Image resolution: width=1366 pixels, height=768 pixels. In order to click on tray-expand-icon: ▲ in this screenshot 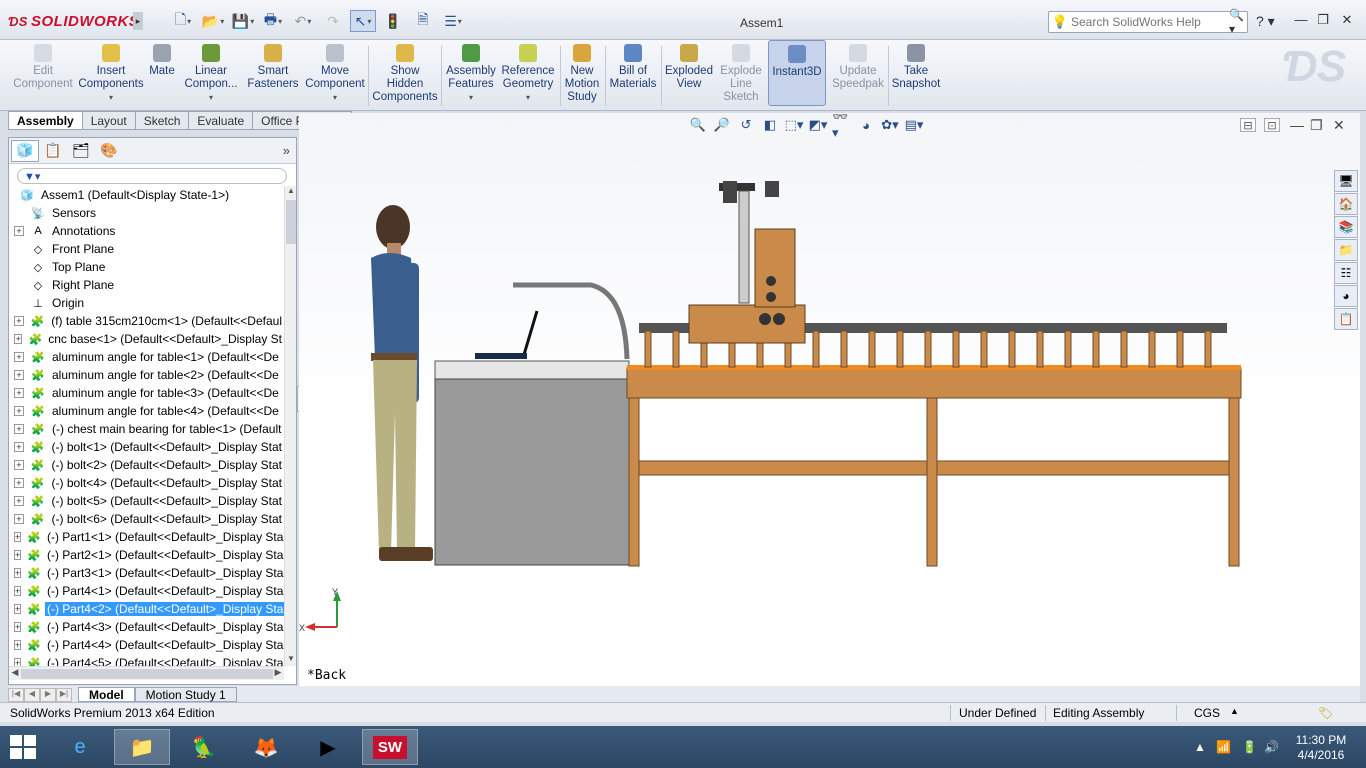, I will do `click(1200, 747)`.